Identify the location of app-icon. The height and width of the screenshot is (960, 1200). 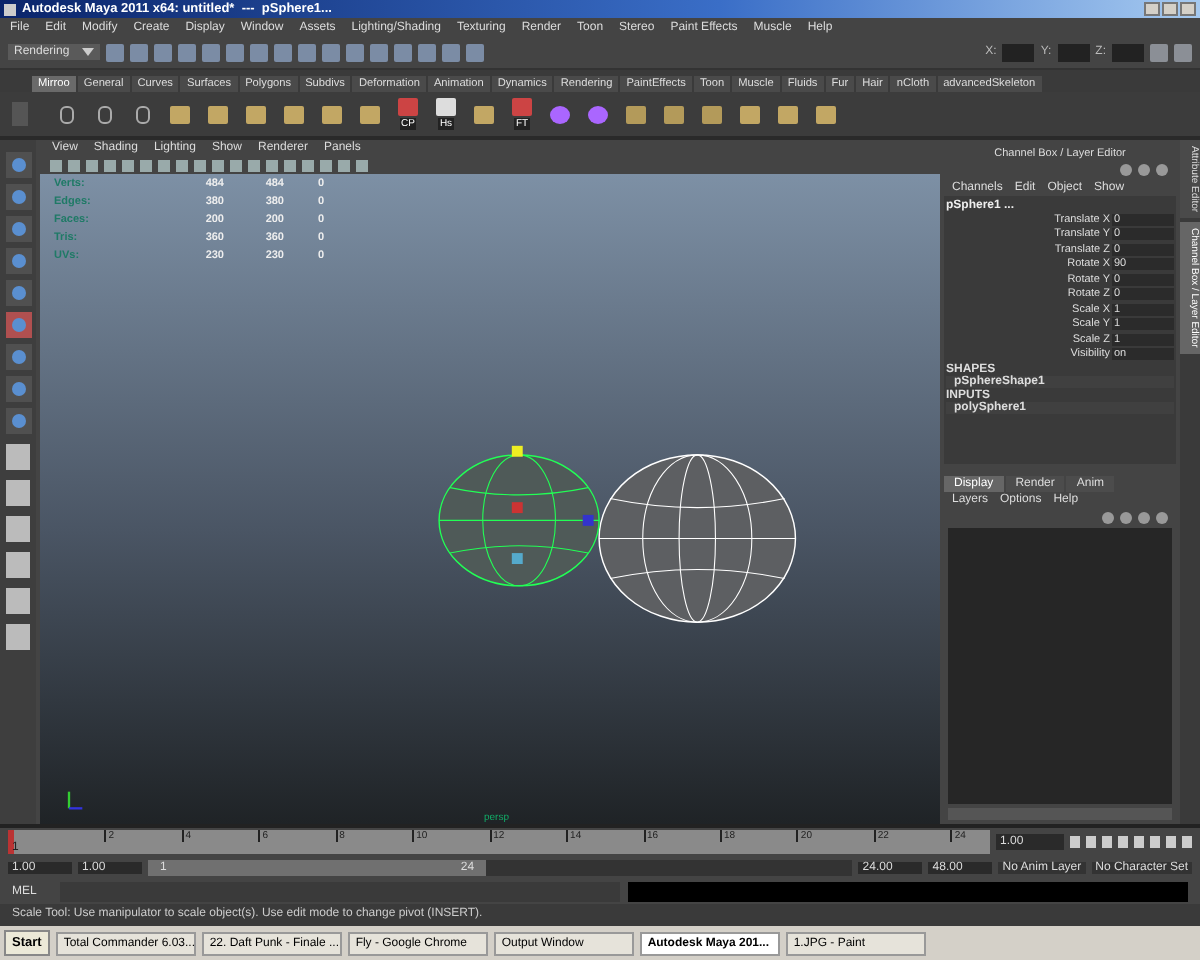
(10, 9).